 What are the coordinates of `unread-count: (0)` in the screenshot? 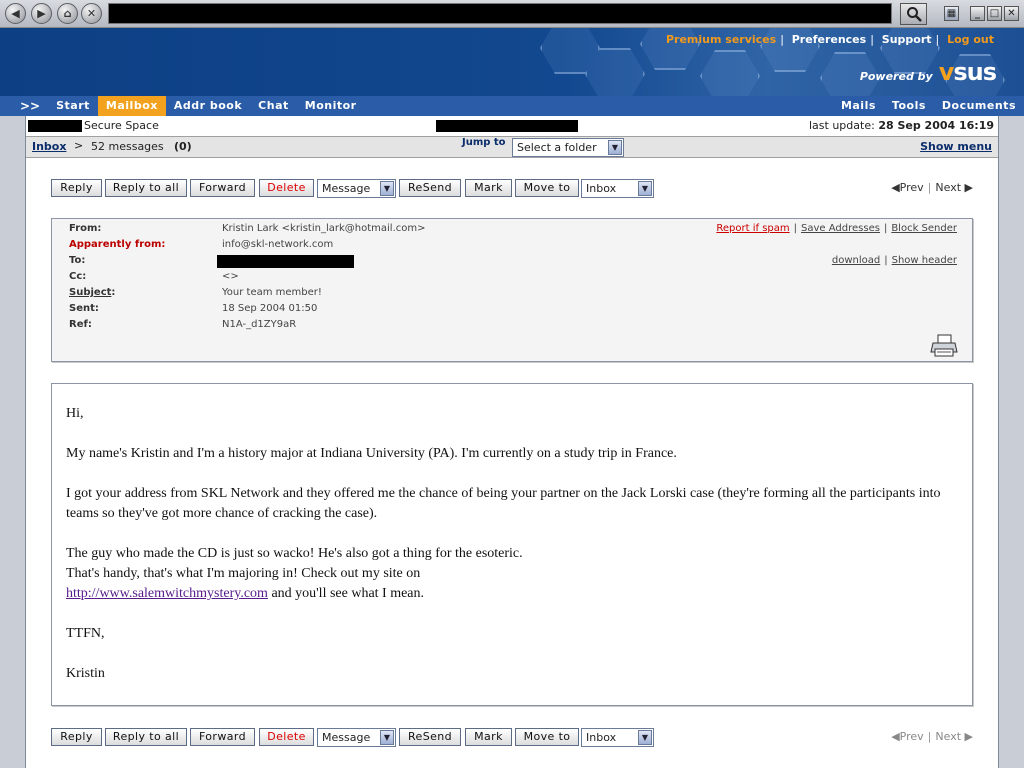 It's located at (183, 146).